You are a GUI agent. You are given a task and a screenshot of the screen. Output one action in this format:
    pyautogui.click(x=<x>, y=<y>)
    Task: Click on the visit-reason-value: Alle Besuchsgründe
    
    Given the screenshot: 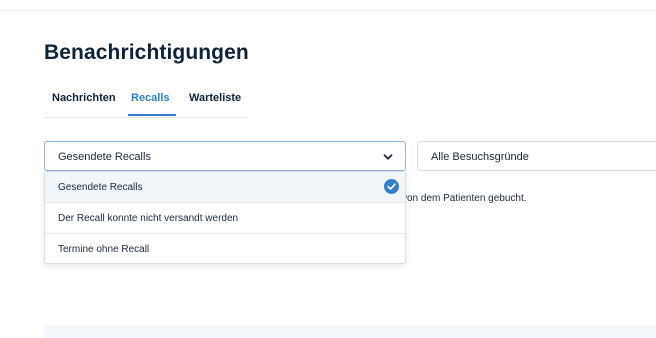 What is the action you would take?
    pyautogui.click(x=480, y=157)
    